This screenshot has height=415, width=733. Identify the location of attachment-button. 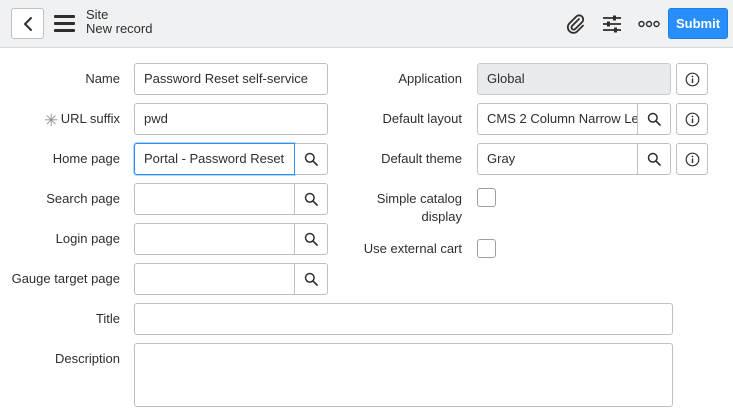
(575, 24).